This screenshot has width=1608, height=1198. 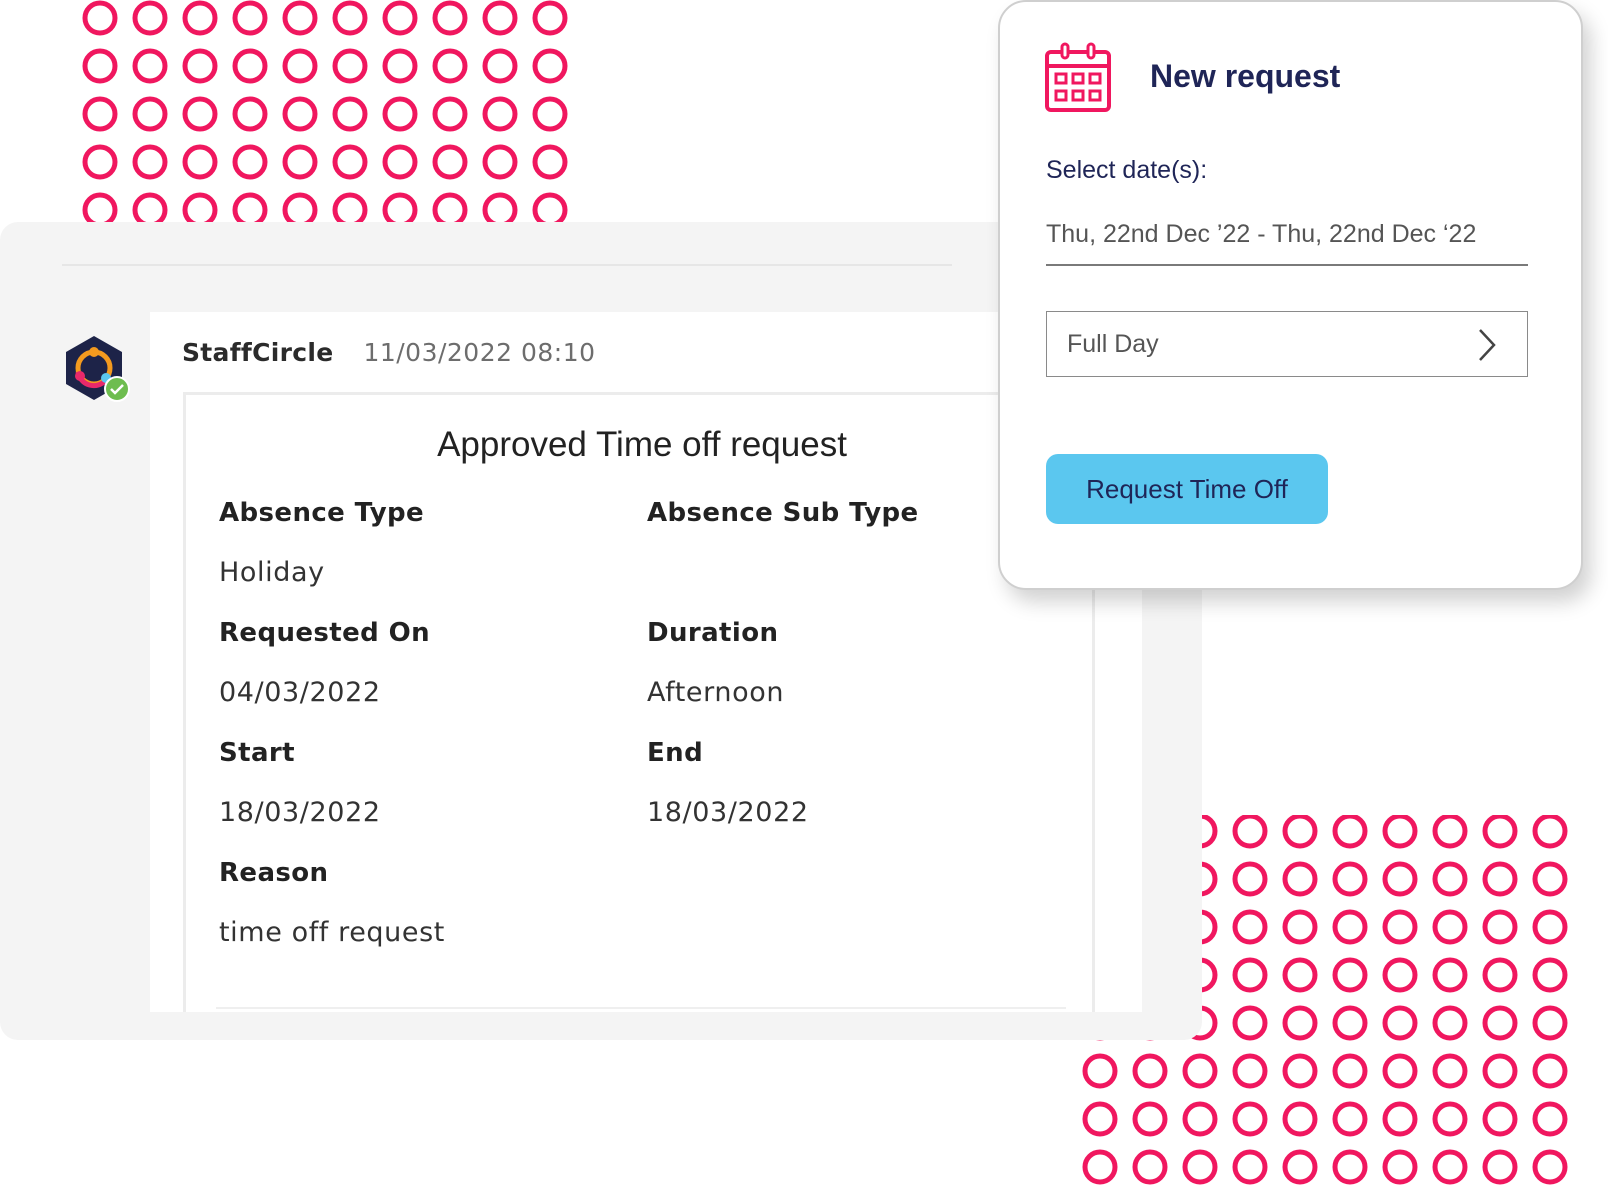 I want to click on reason-value: time off request, so click(x=332, y=932).